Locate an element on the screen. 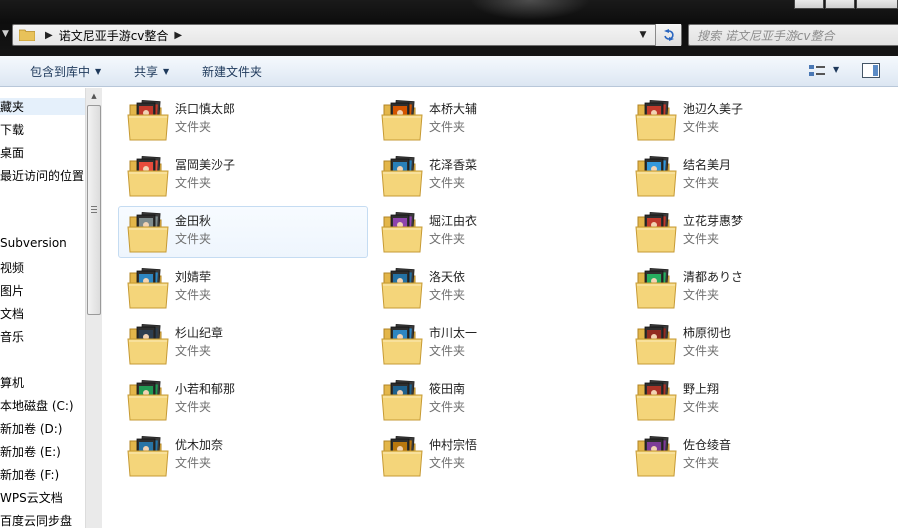 The image size is (898, 528). scroll-up-icon: ▲ is located at coordinates (94, 96).